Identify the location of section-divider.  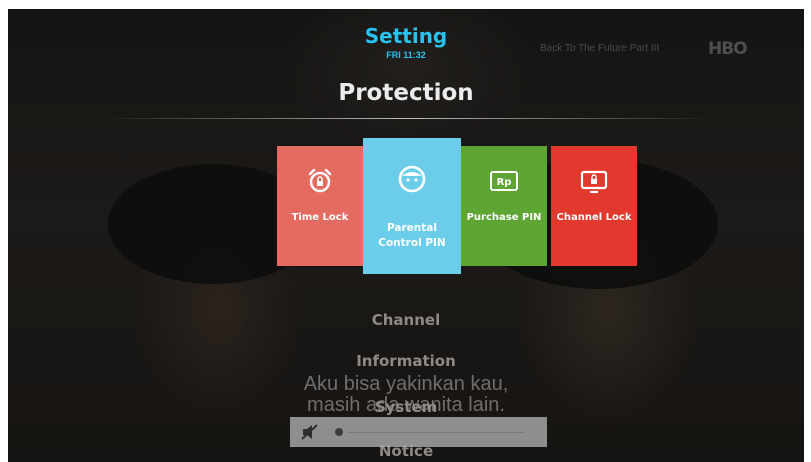
(408, 118).